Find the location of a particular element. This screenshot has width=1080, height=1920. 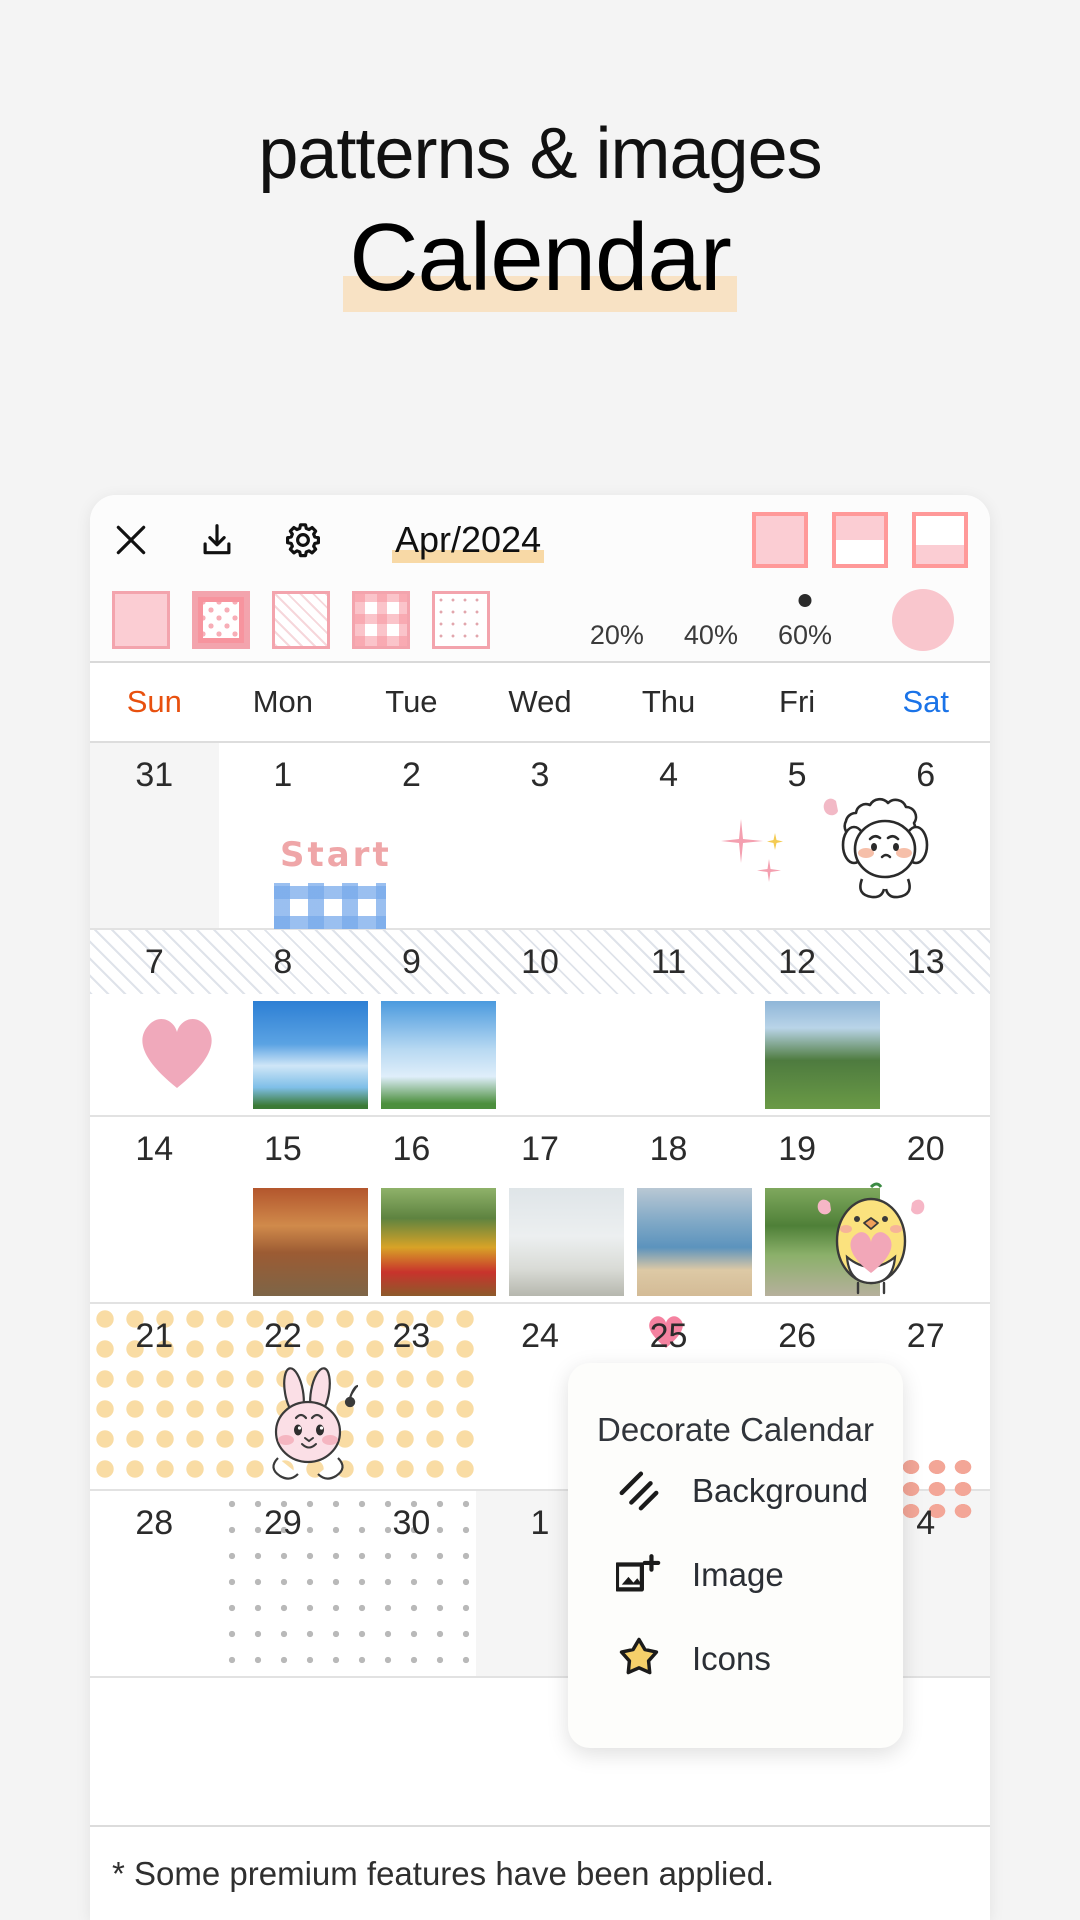

day-cell: 22 is located at coordinates (283, 1336).